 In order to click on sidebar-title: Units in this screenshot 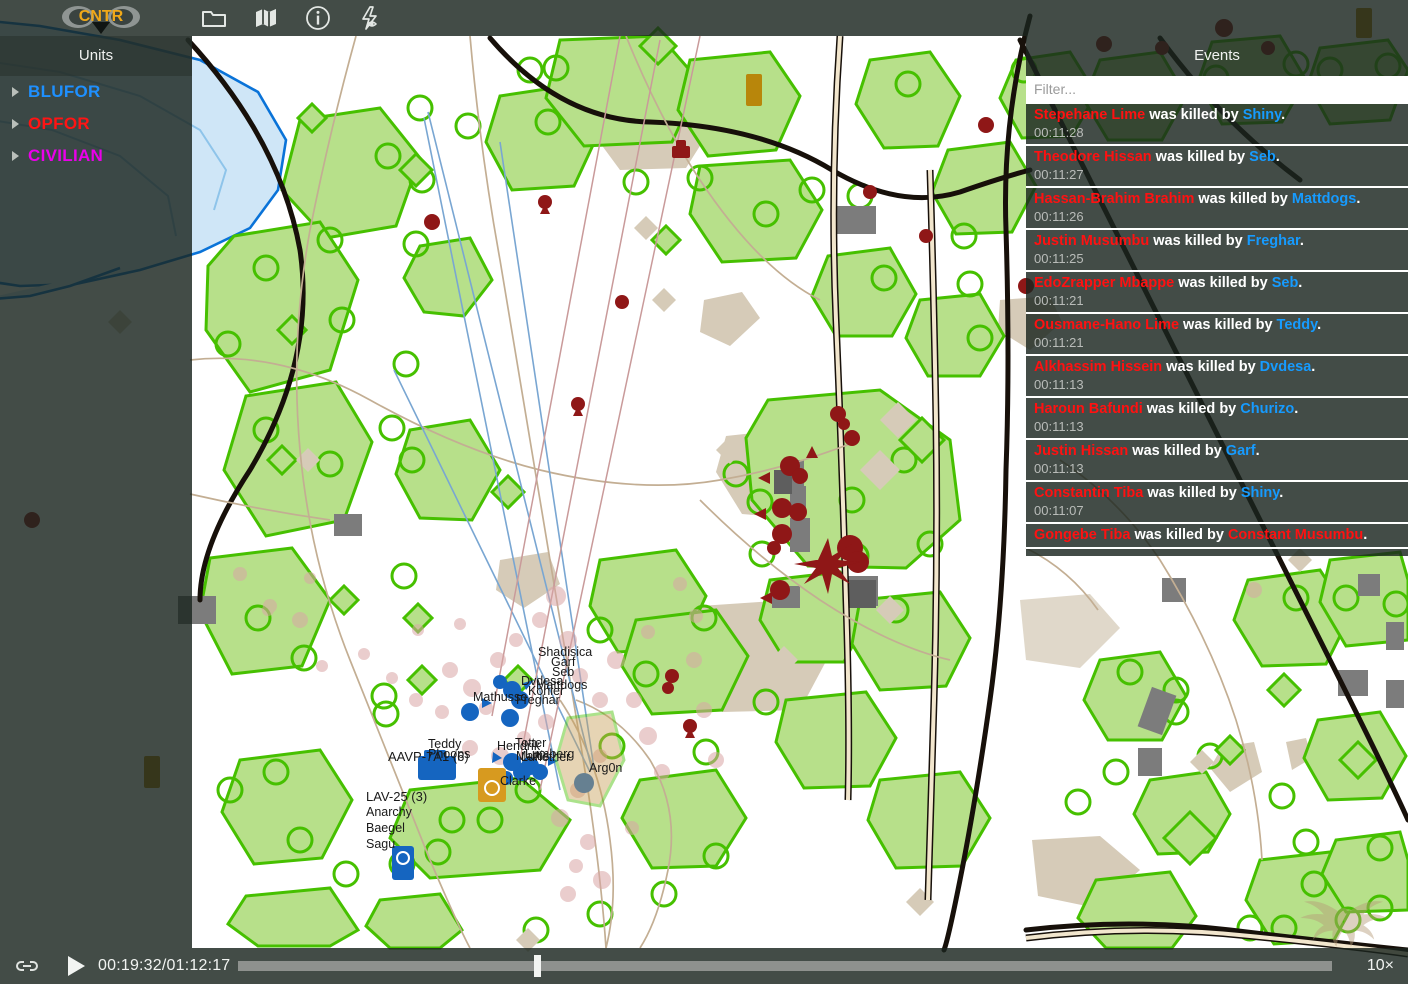, I will do `click(96, 56)`.